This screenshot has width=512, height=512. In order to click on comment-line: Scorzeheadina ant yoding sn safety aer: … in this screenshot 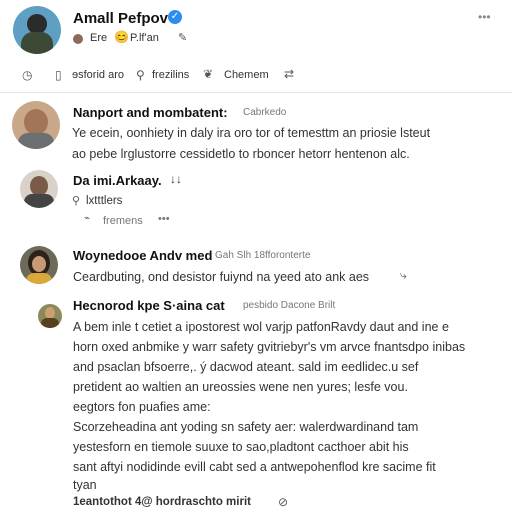, I will do `click(246, 427)`.